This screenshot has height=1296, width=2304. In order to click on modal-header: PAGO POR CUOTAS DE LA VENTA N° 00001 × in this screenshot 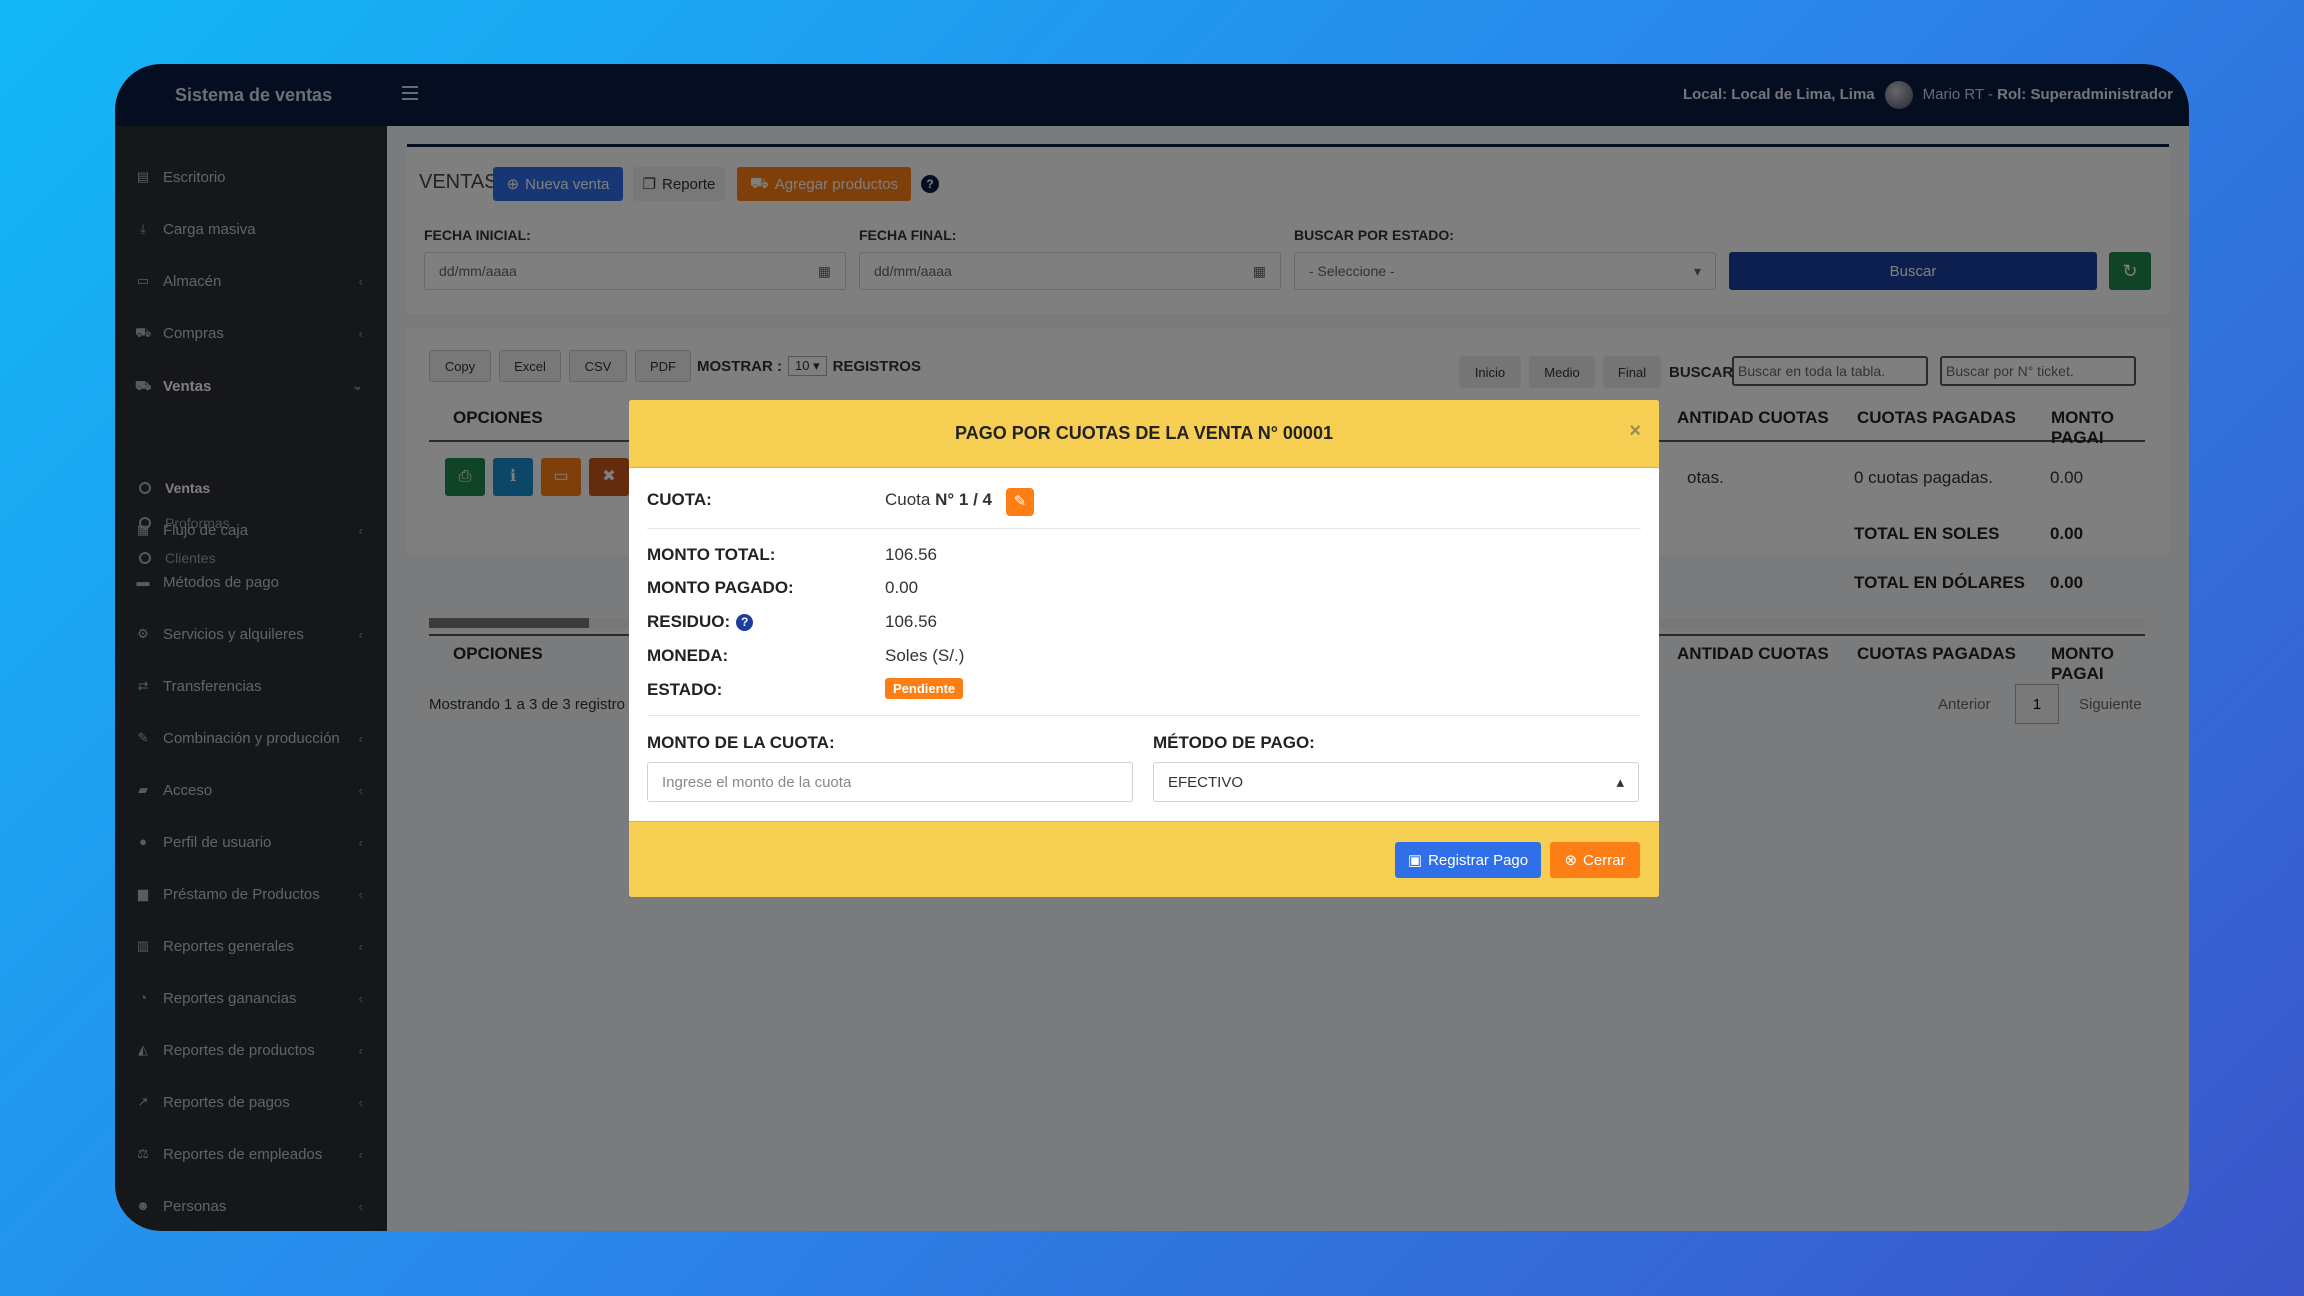, I will do `click(1144, 434)`.